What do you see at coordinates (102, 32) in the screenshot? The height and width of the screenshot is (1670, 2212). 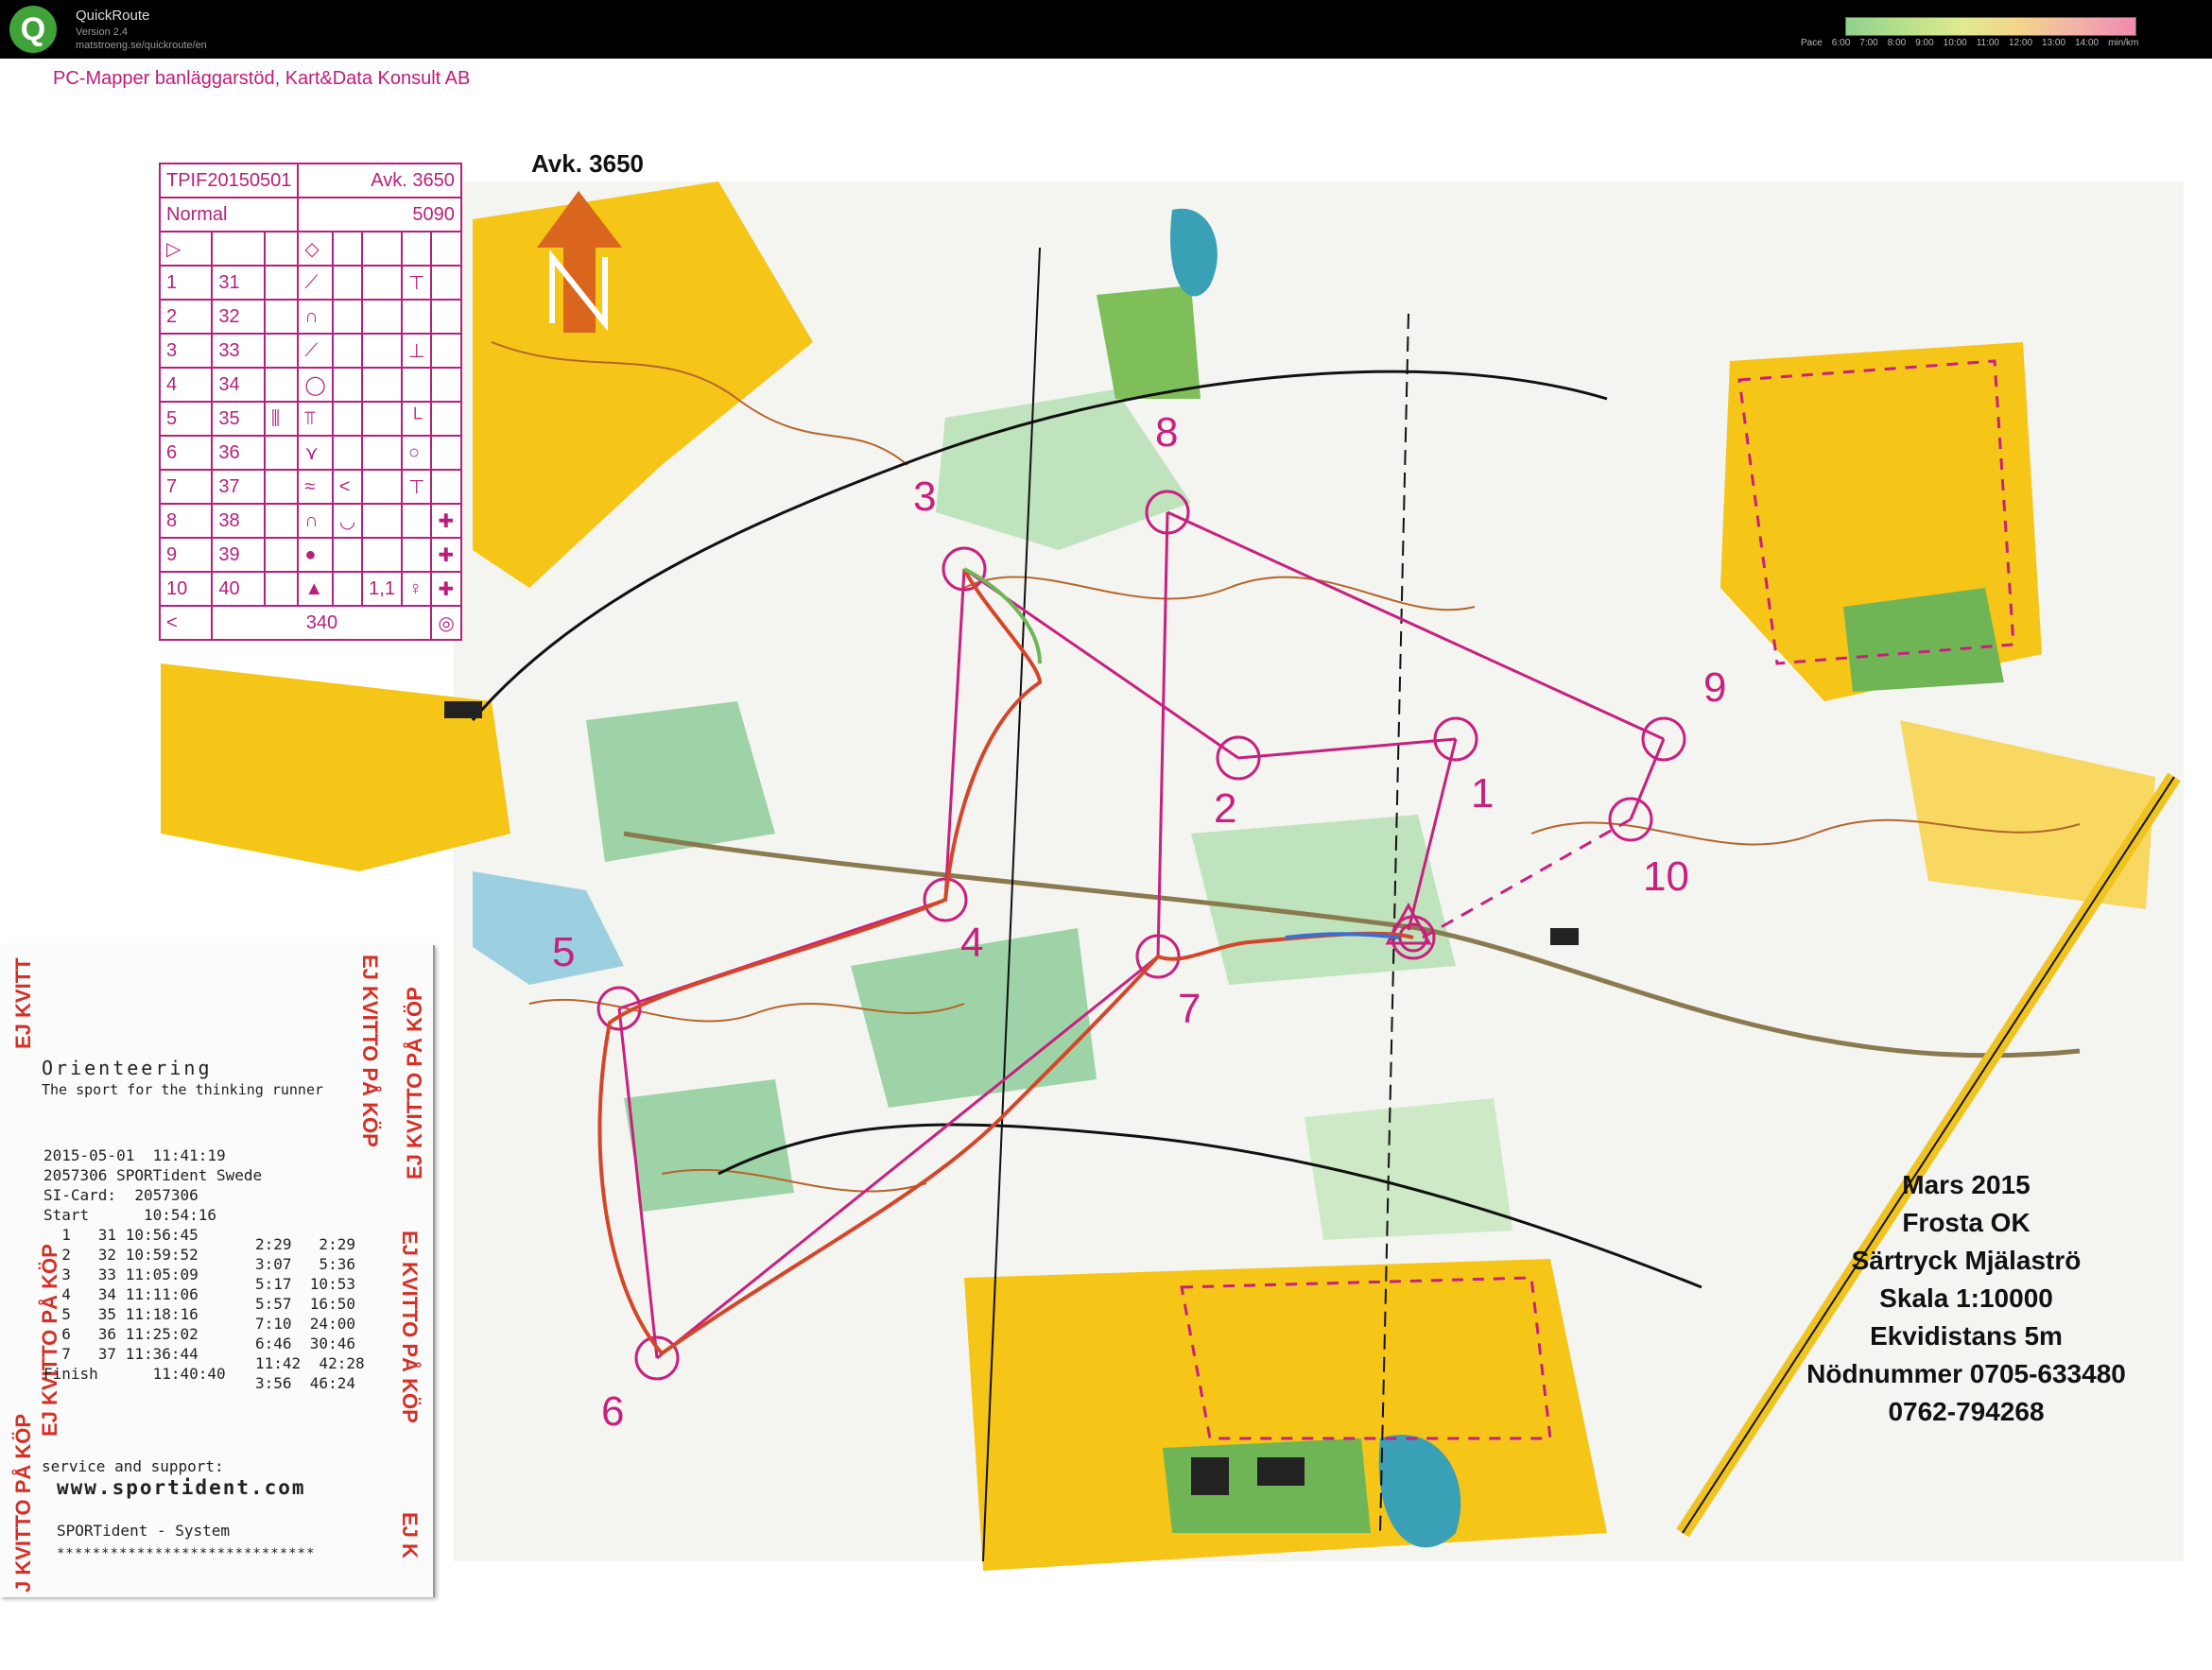 I see `app-version: Version 2.4` at bounding box center [102, 32].